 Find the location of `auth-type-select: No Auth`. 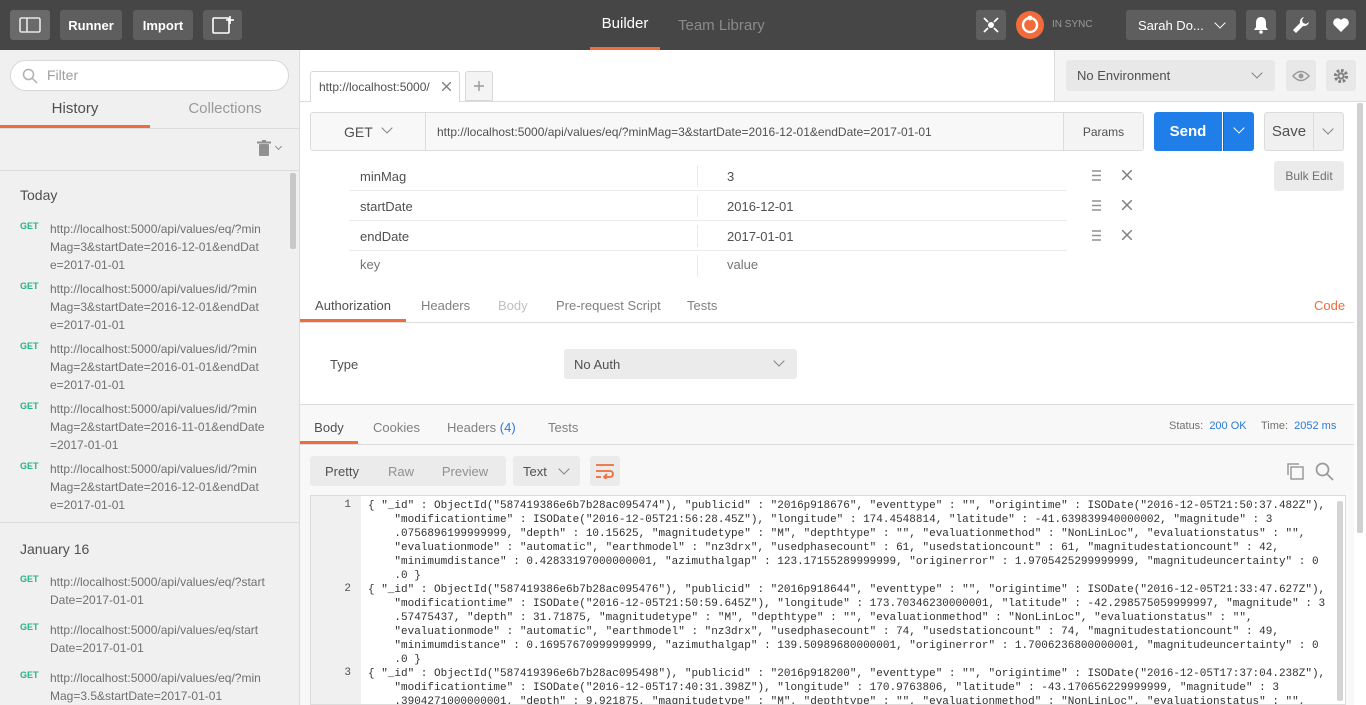

auth-type-select: No Auth is located at coordinates (680, 364).